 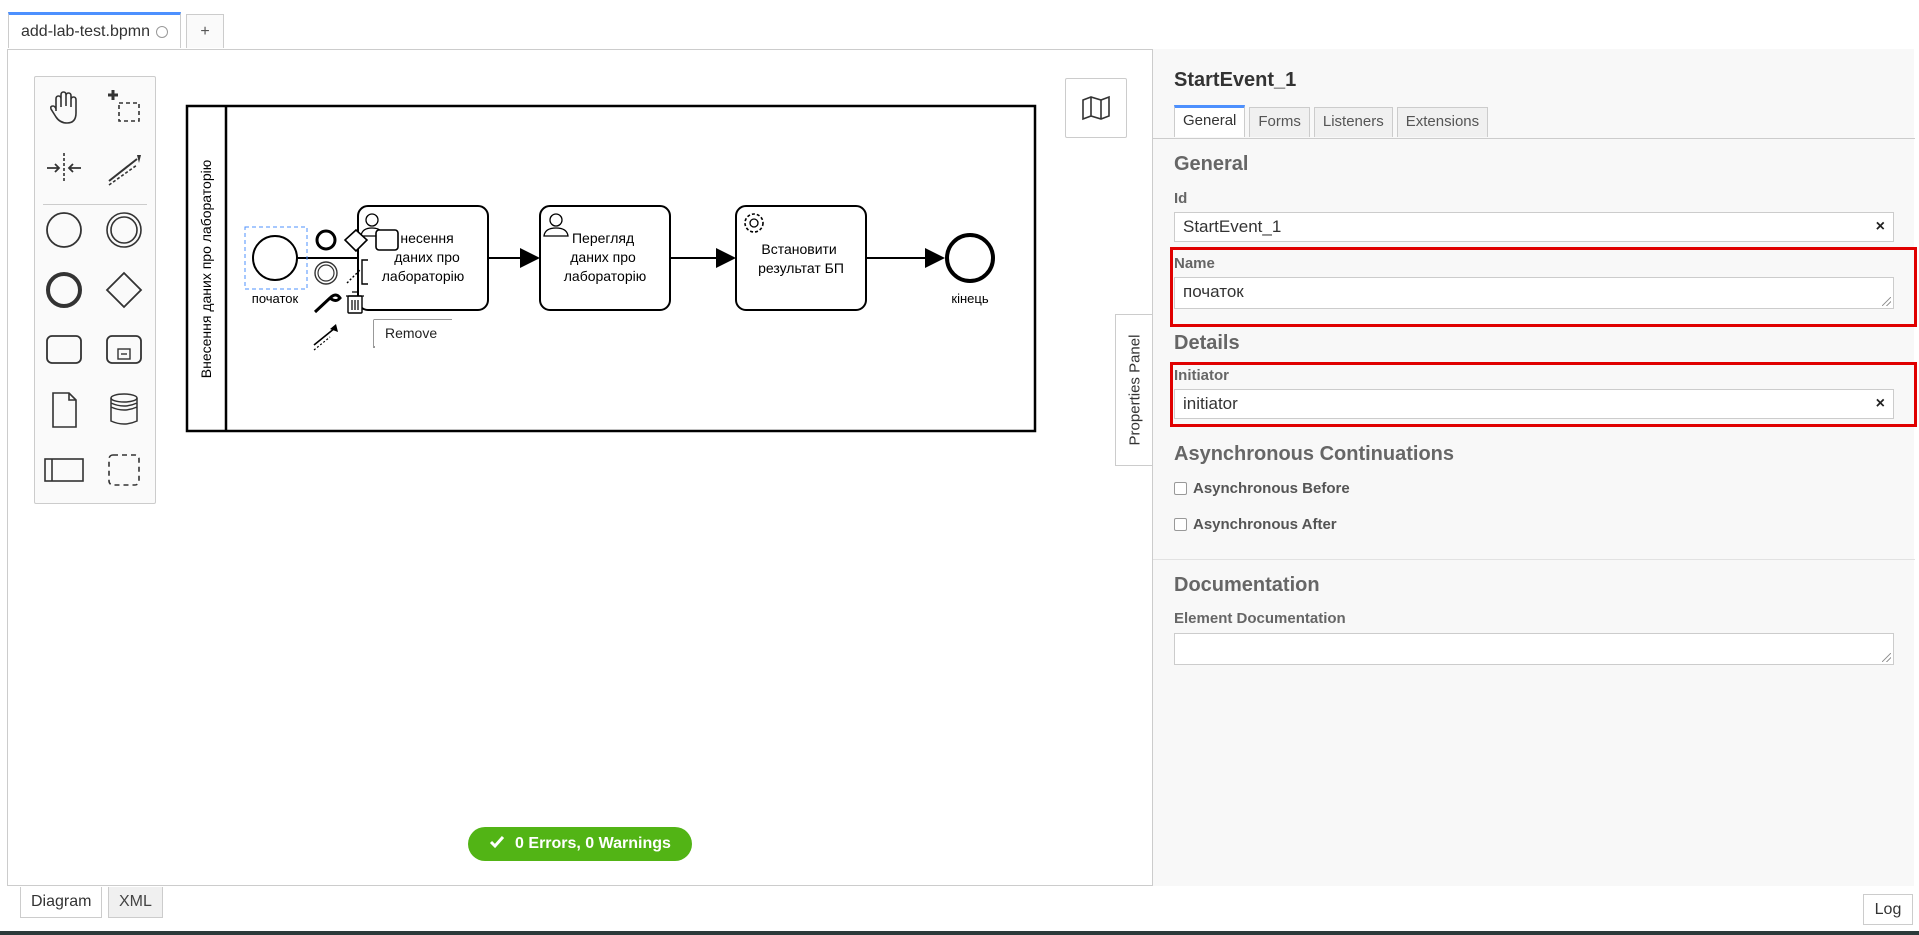 What do you see at coordinates (1880, 227) in the screenshot?
I see `clear-id-icon: ×` at bounding box center [1880, 227].